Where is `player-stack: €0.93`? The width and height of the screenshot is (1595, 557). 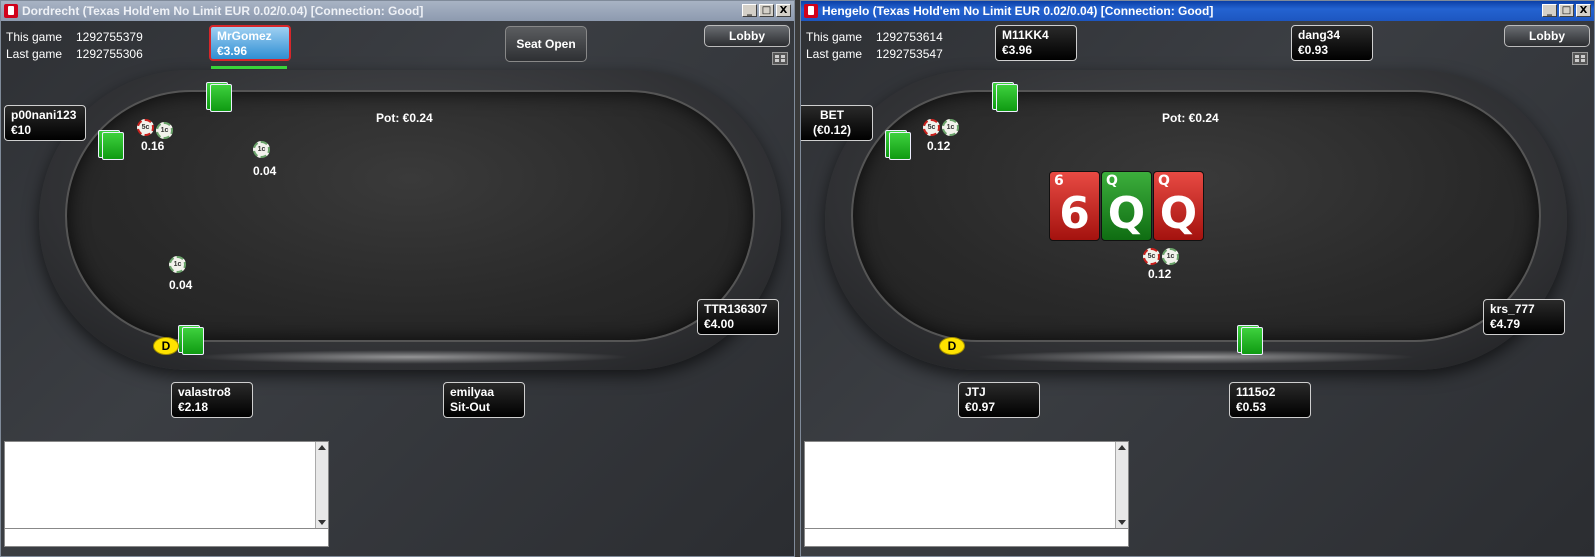
player-stack: €0.93 is located at coordinates (1313, 50).